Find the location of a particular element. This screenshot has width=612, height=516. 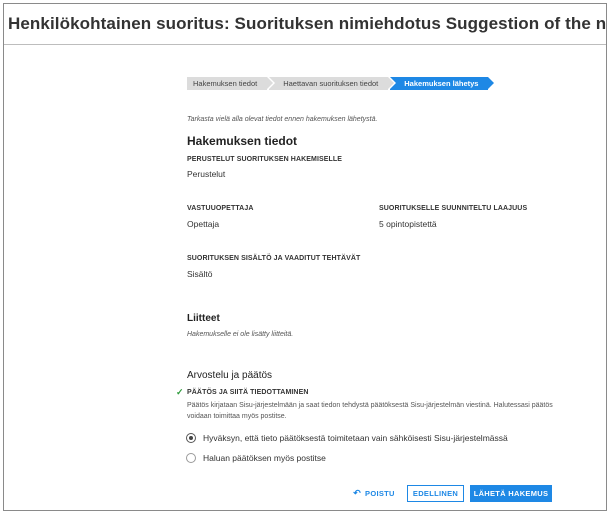

undo-arrow-icon: ↶ is located at coordinates (357, 493).